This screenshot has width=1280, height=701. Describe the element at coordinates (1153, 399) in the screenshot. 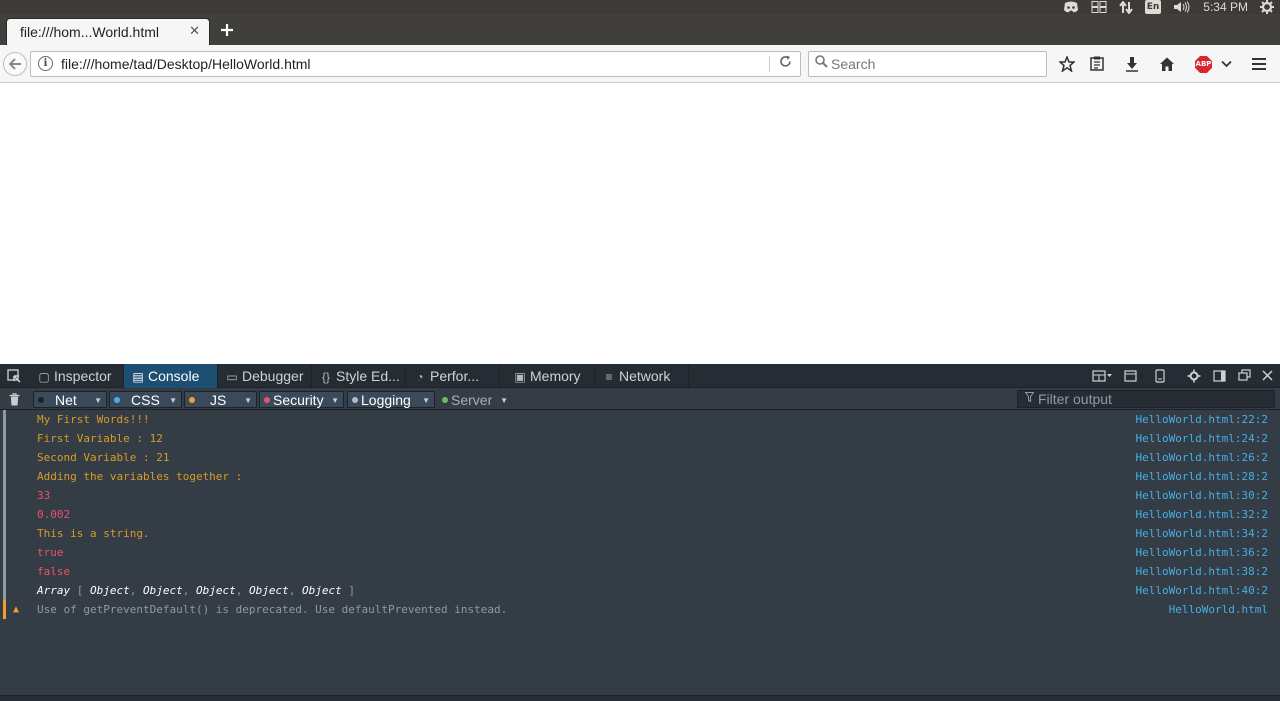

I see `filter-output-input` at that location.